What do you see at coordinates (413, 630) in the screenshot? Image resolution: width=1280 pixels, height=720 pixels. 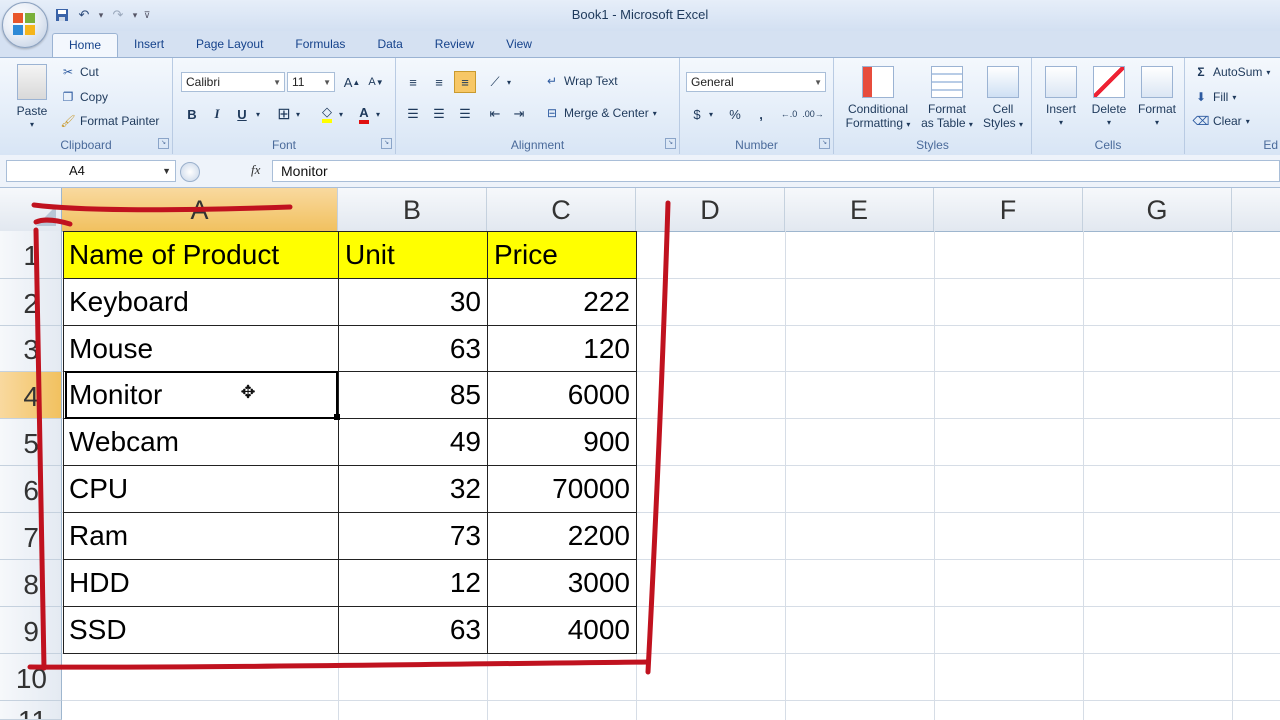 I see `cell-b9: 63` at bounding box center [413, 630].